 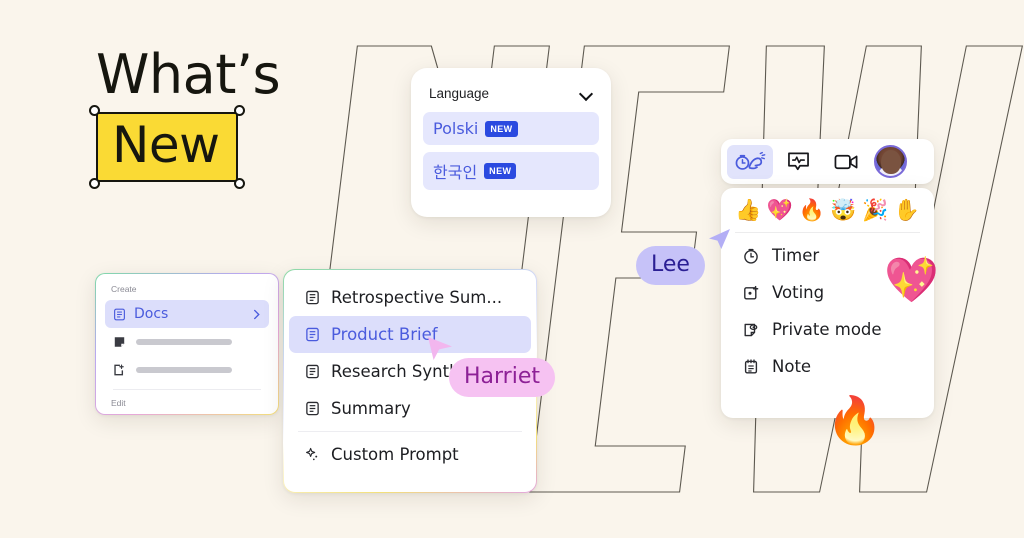 I want to click on headline-line-1: What’s, so click(x=188, y=74).